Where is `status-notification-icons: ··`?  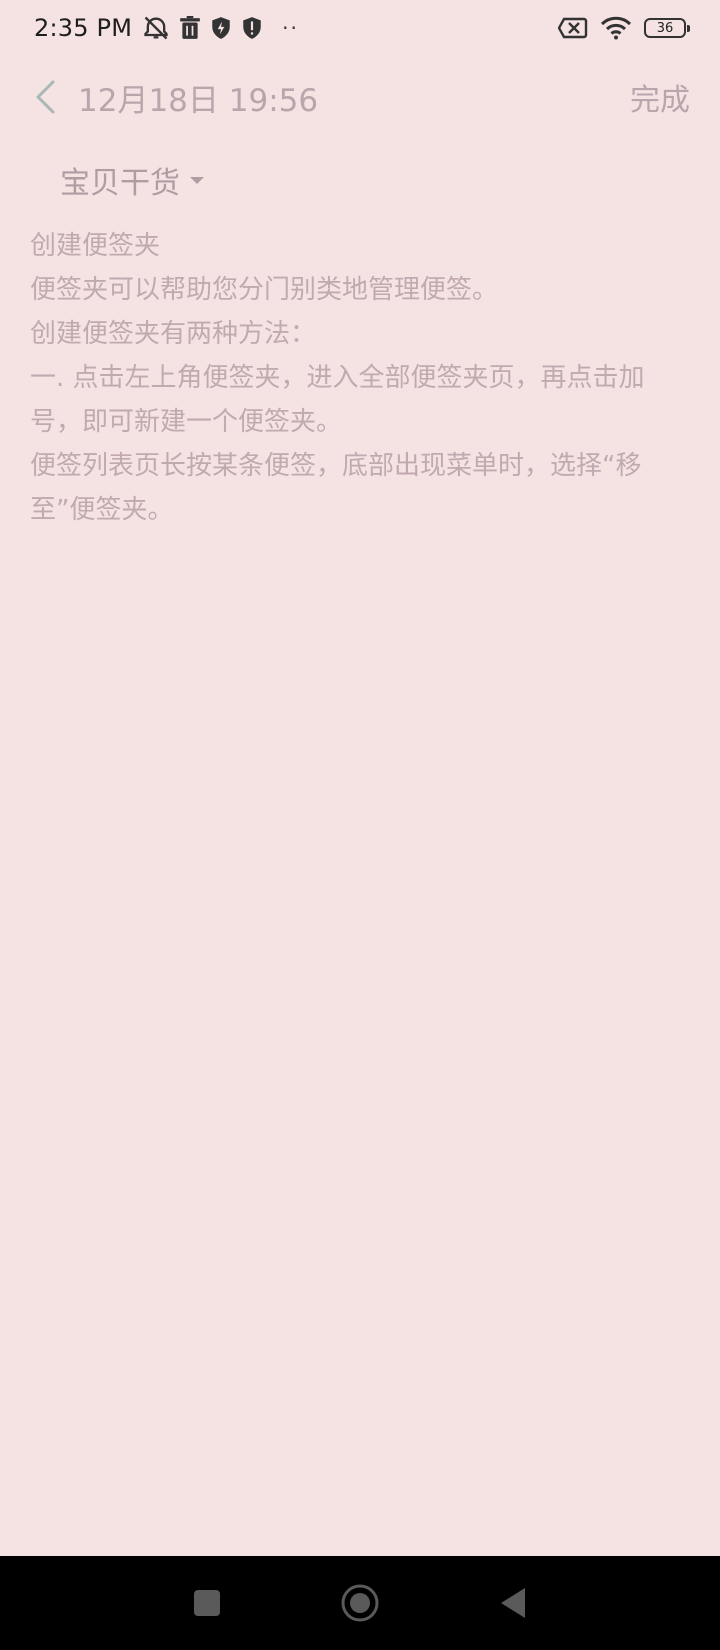 status-notification-icons: ·· is located at coordinates (220, 28).